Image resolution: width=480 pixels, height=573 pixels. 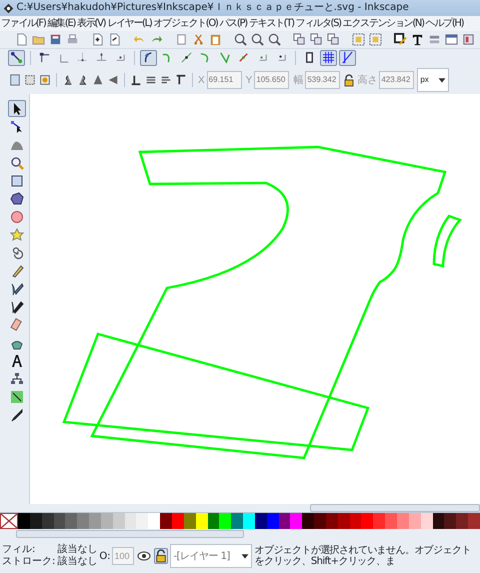 I want to click on menu-item: レイヤー(L), so click(x=129, y=23).